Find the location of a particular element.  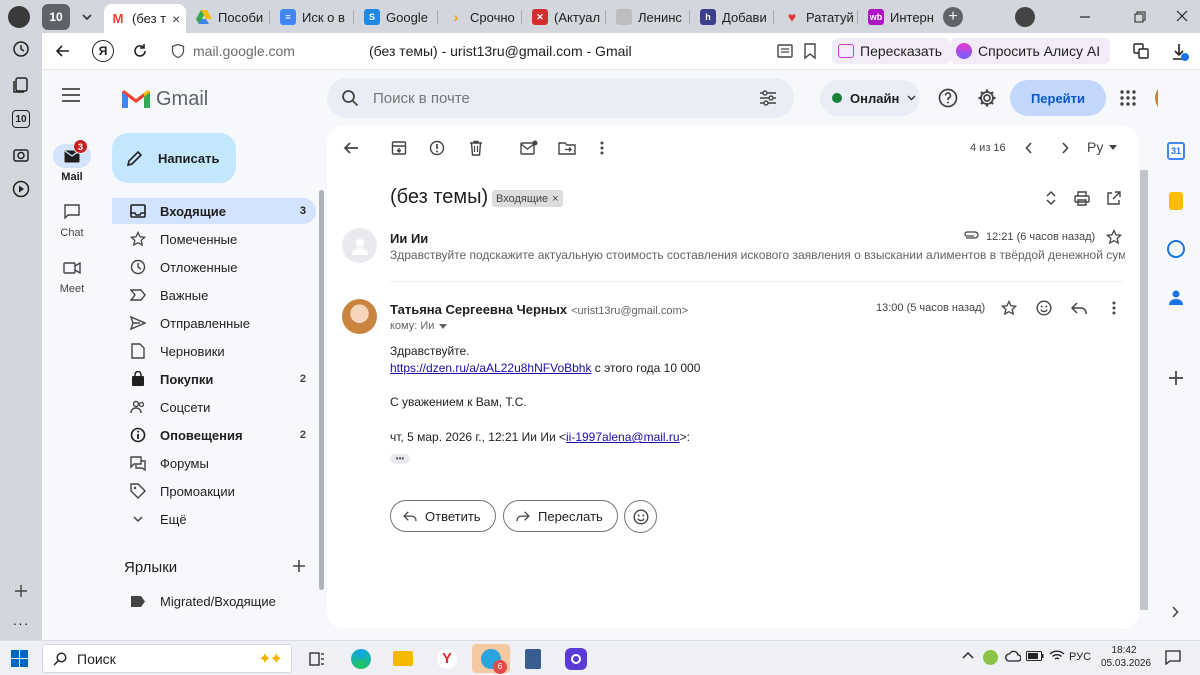

cloud-icon is located at coordinates (1013, 656).